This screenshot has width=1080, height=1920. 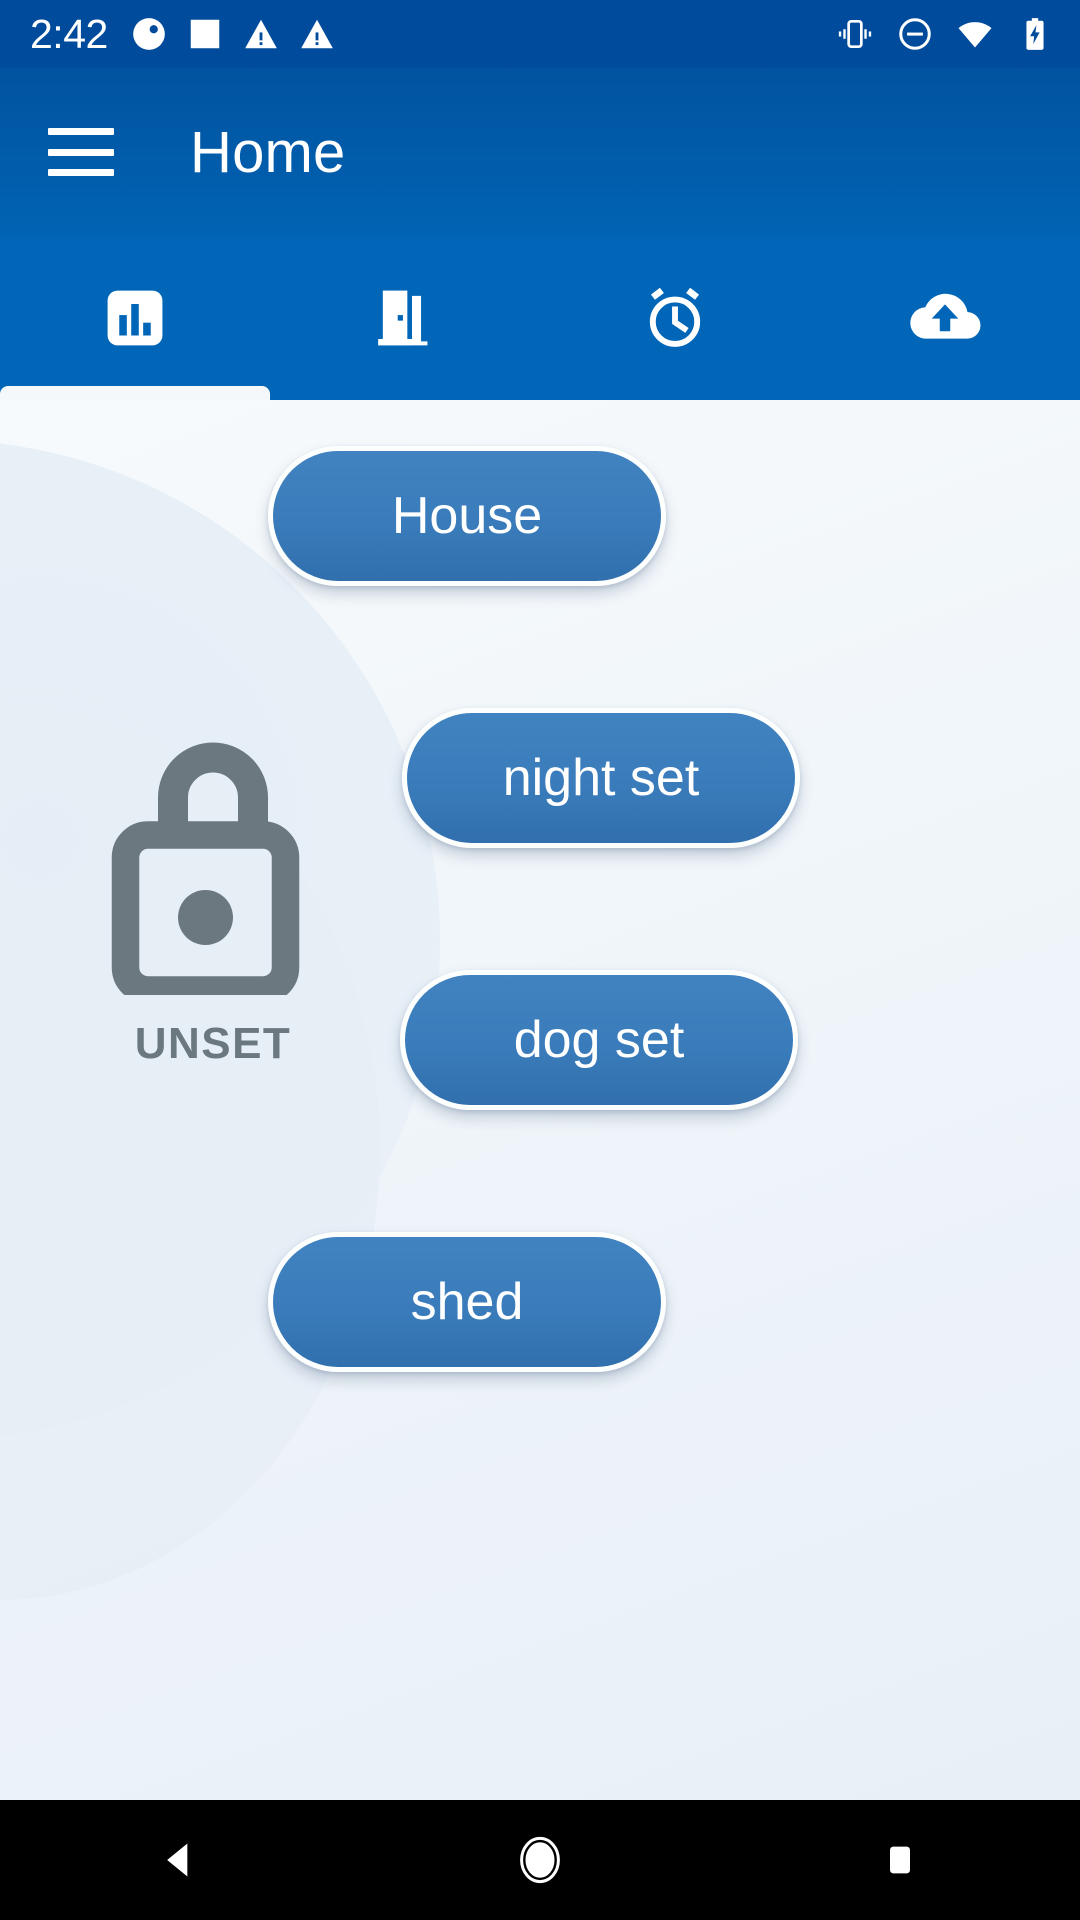 I want to click on status-bar-notification-icons, so click(x=233, y=34).